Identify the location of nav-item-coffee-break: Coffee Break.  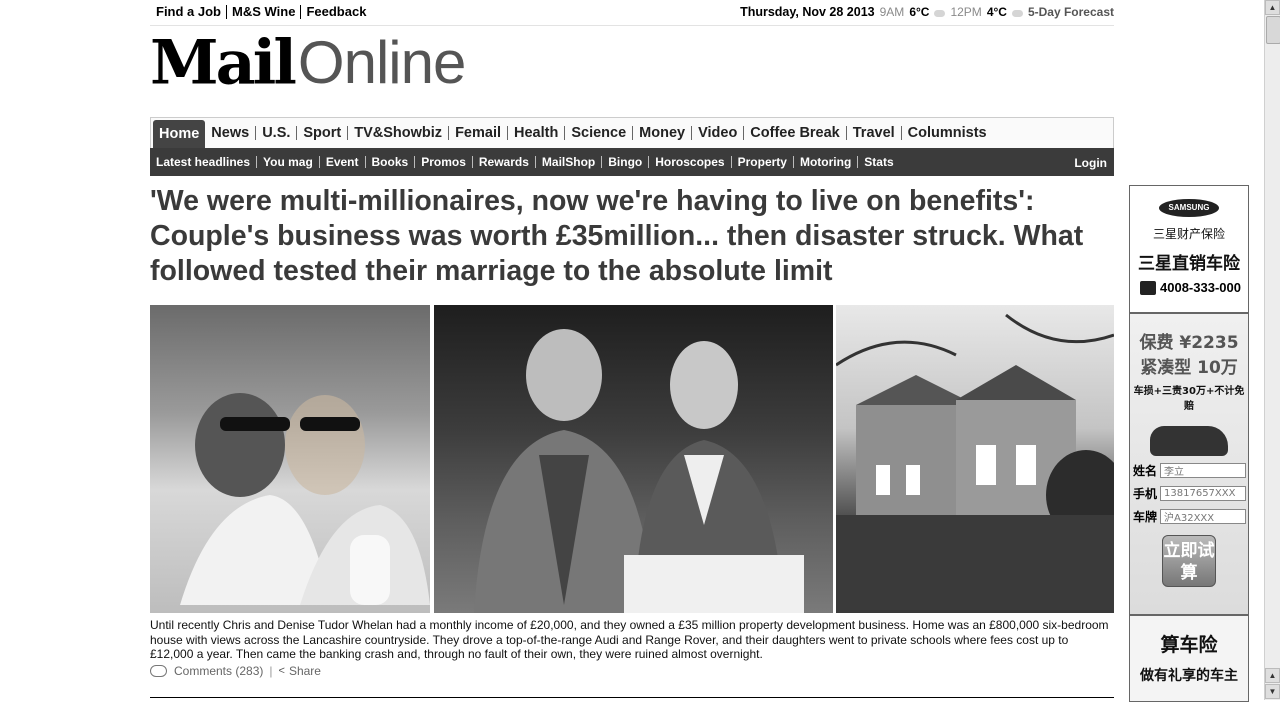
(795, 133).